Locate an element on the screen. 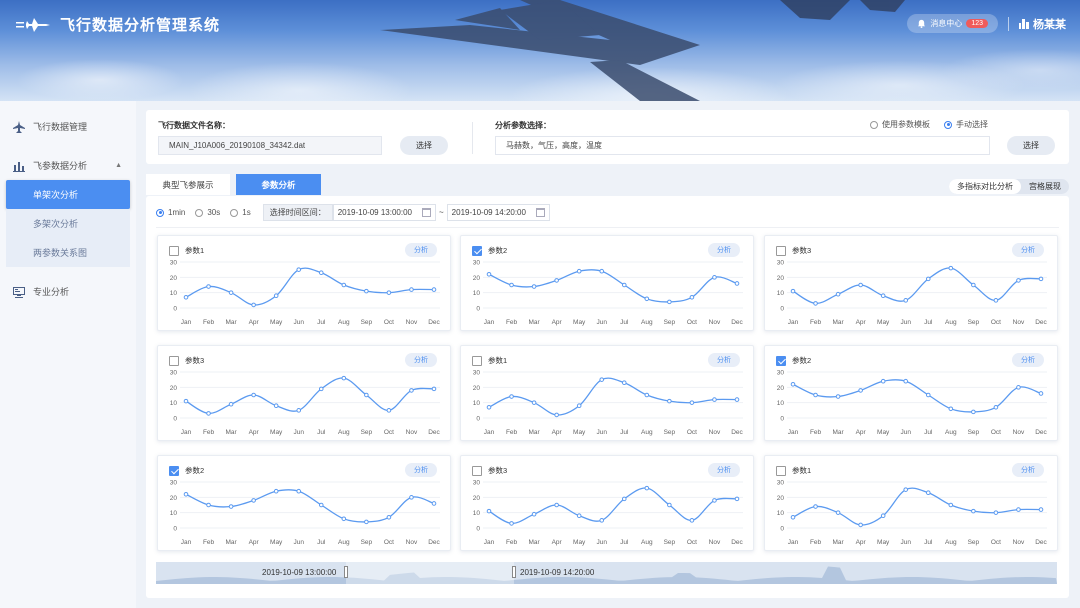 Image resolution: width=1080 pixels, height=608 pixels. user-menu: 杨某某 is located at coordinates (1042, 24).